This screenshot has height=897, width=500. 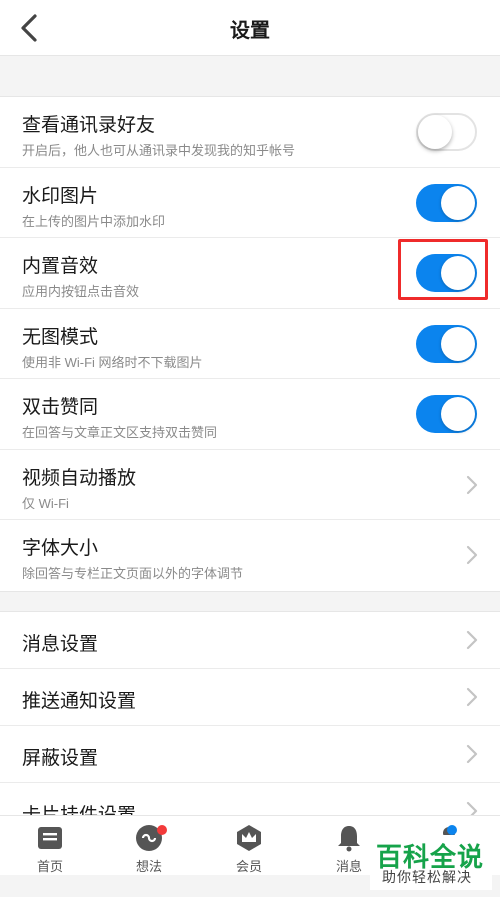 What do you see at coordinates (250, 754) in the screenshot?
I see `menu-row-block-settings: 屏蔽设置` at bounding box center [250, 754].